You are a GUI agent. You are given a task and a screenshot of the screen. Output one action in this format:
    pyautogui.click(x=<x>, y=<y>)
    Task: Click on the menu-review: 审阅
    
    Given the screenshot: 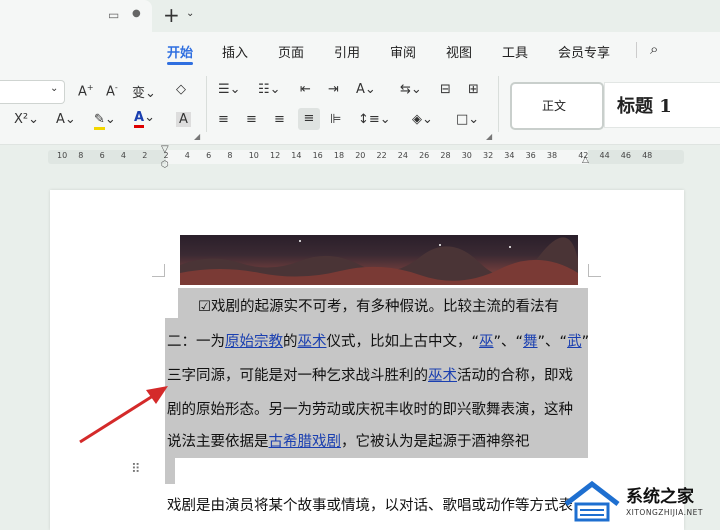 What is the action you would take?
    pyautogui.click(x=403, y=51)
    